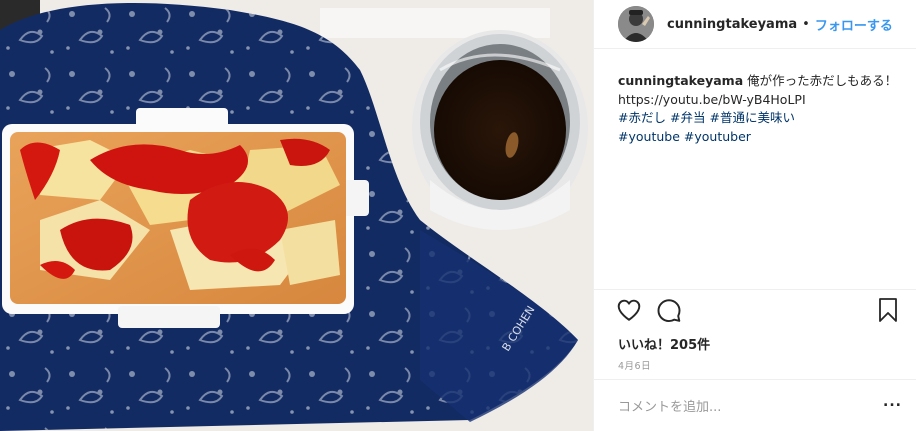  I want to click on comment-divider, so click(755, 379).